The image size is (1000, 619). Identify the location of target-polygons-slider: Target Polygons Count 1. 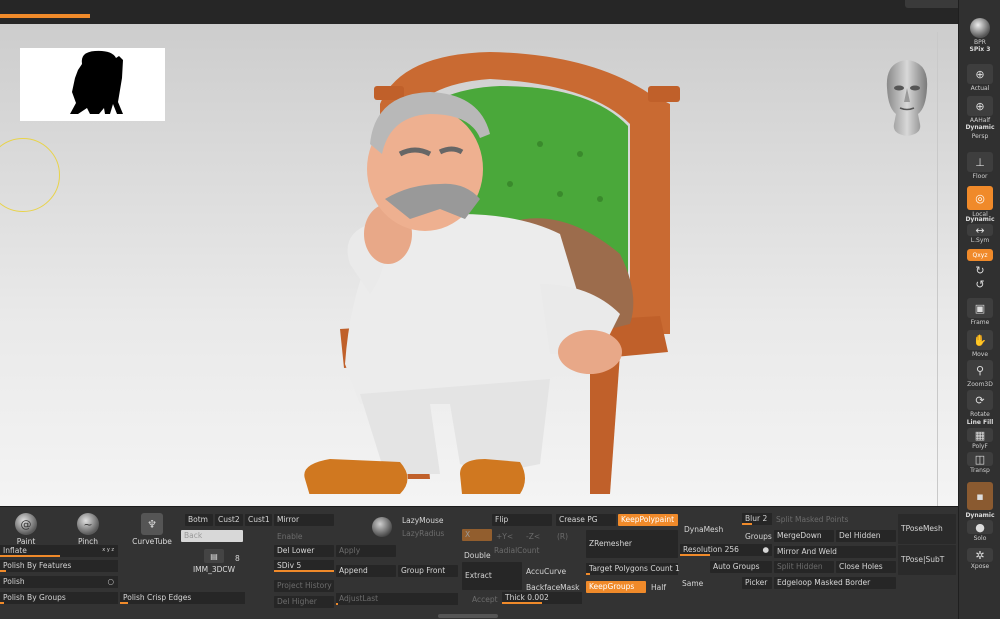
(633, 569).